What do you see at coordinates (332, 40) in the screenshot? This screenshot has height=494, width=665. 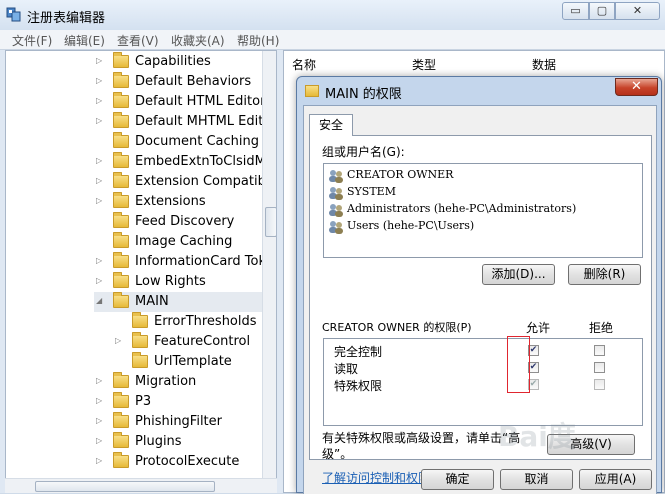 I see `menu-bar: 文件(F) 编辑(E) 查看(V) 收藏夹(A) 帮助(H)` at bounding box center [332, 40].